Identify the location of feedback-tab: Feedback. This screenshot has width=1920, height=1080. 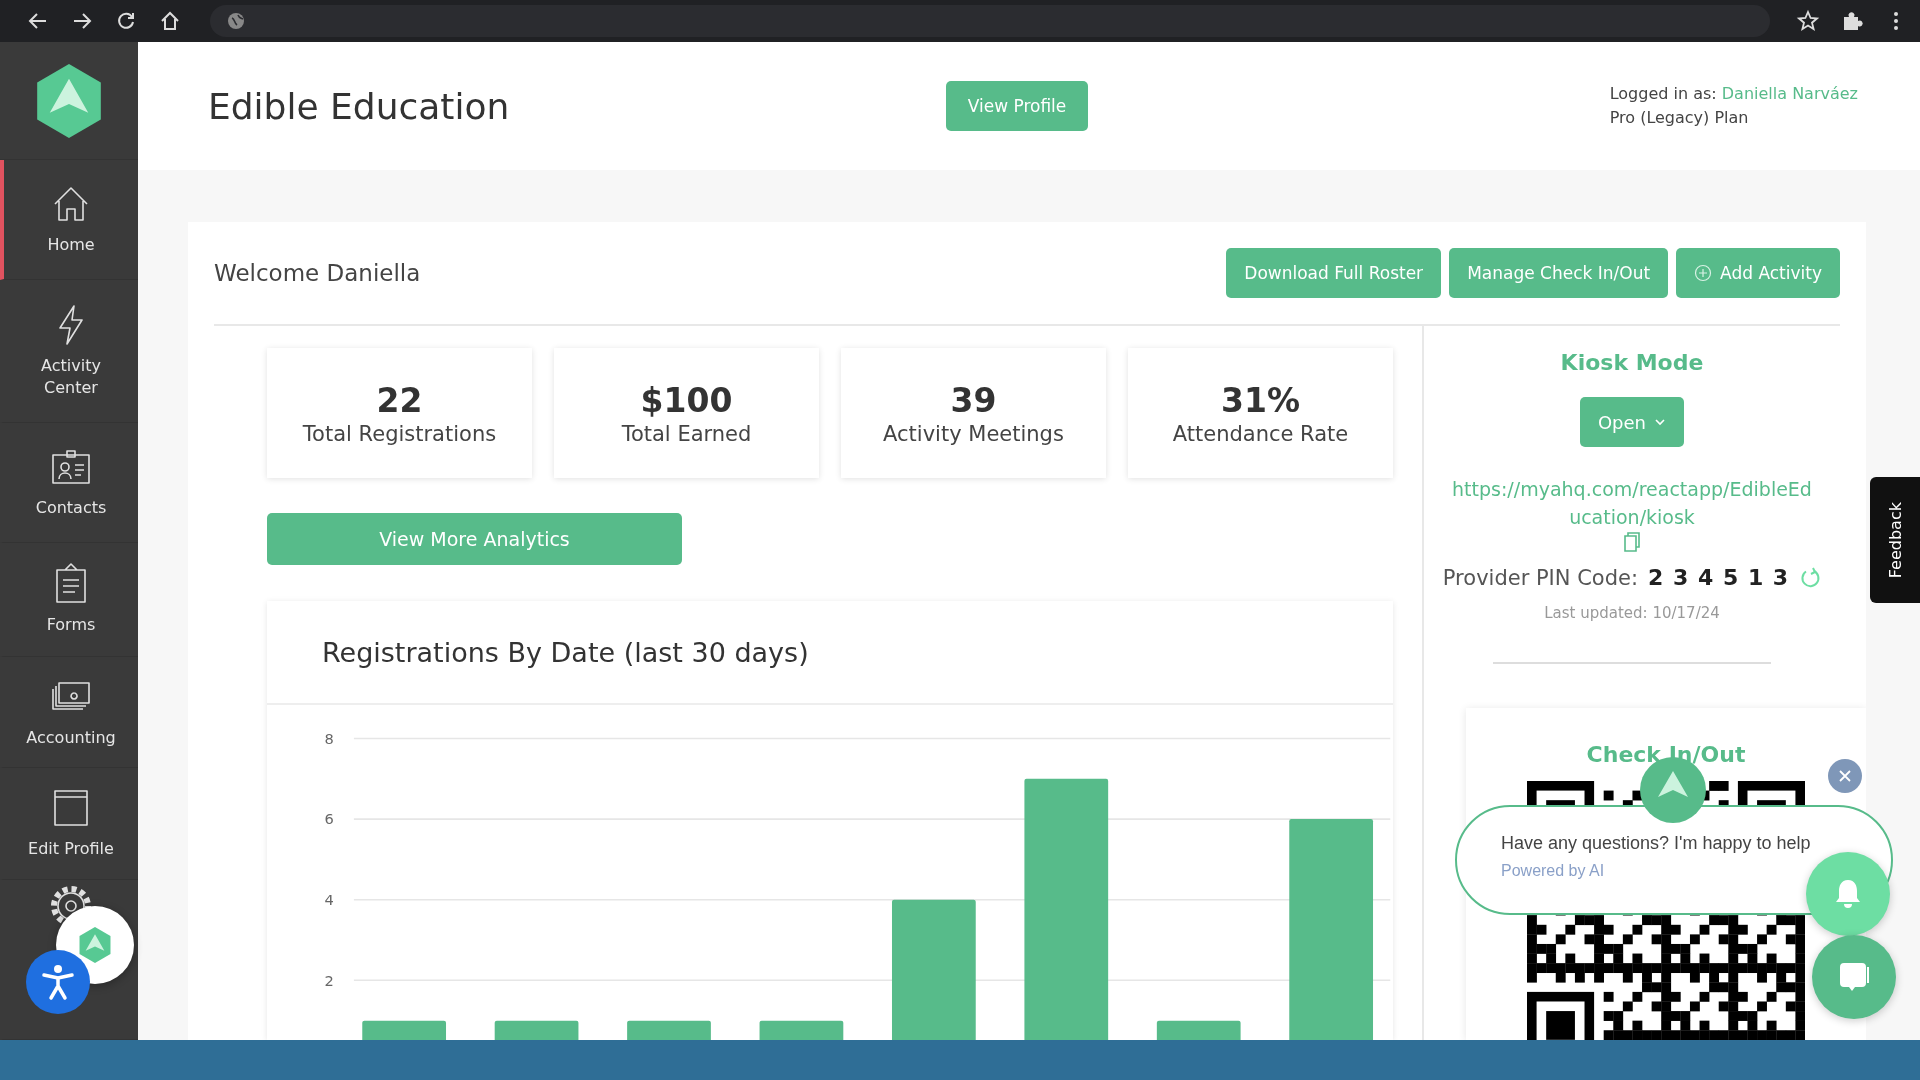
(1895, 540).